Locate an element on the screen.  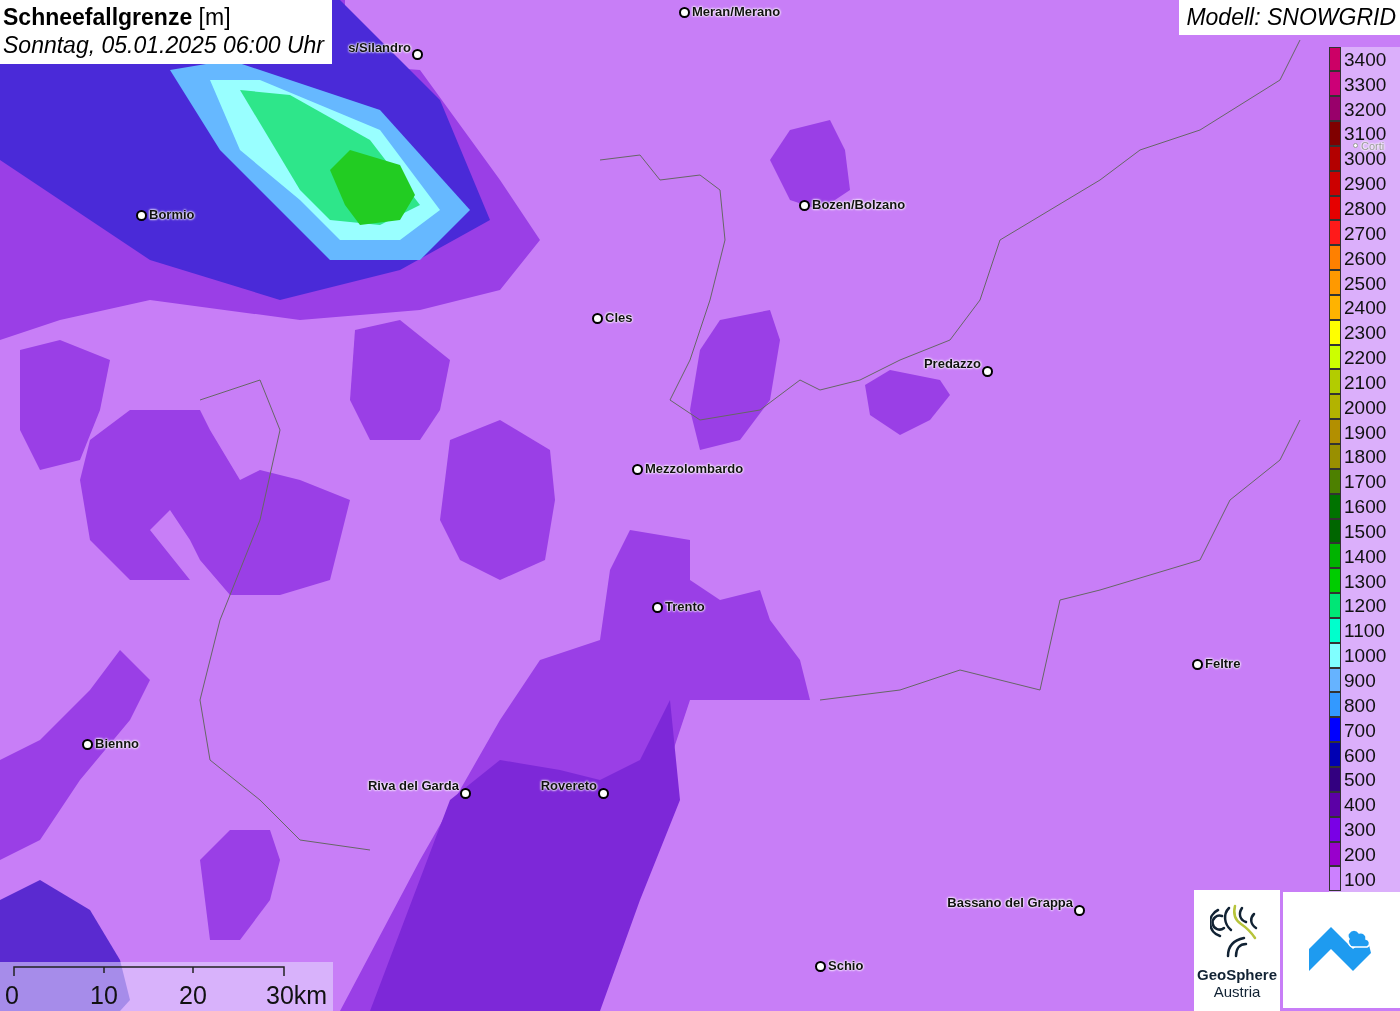
city-label: Feltre is located at coordinates (1223, 663).